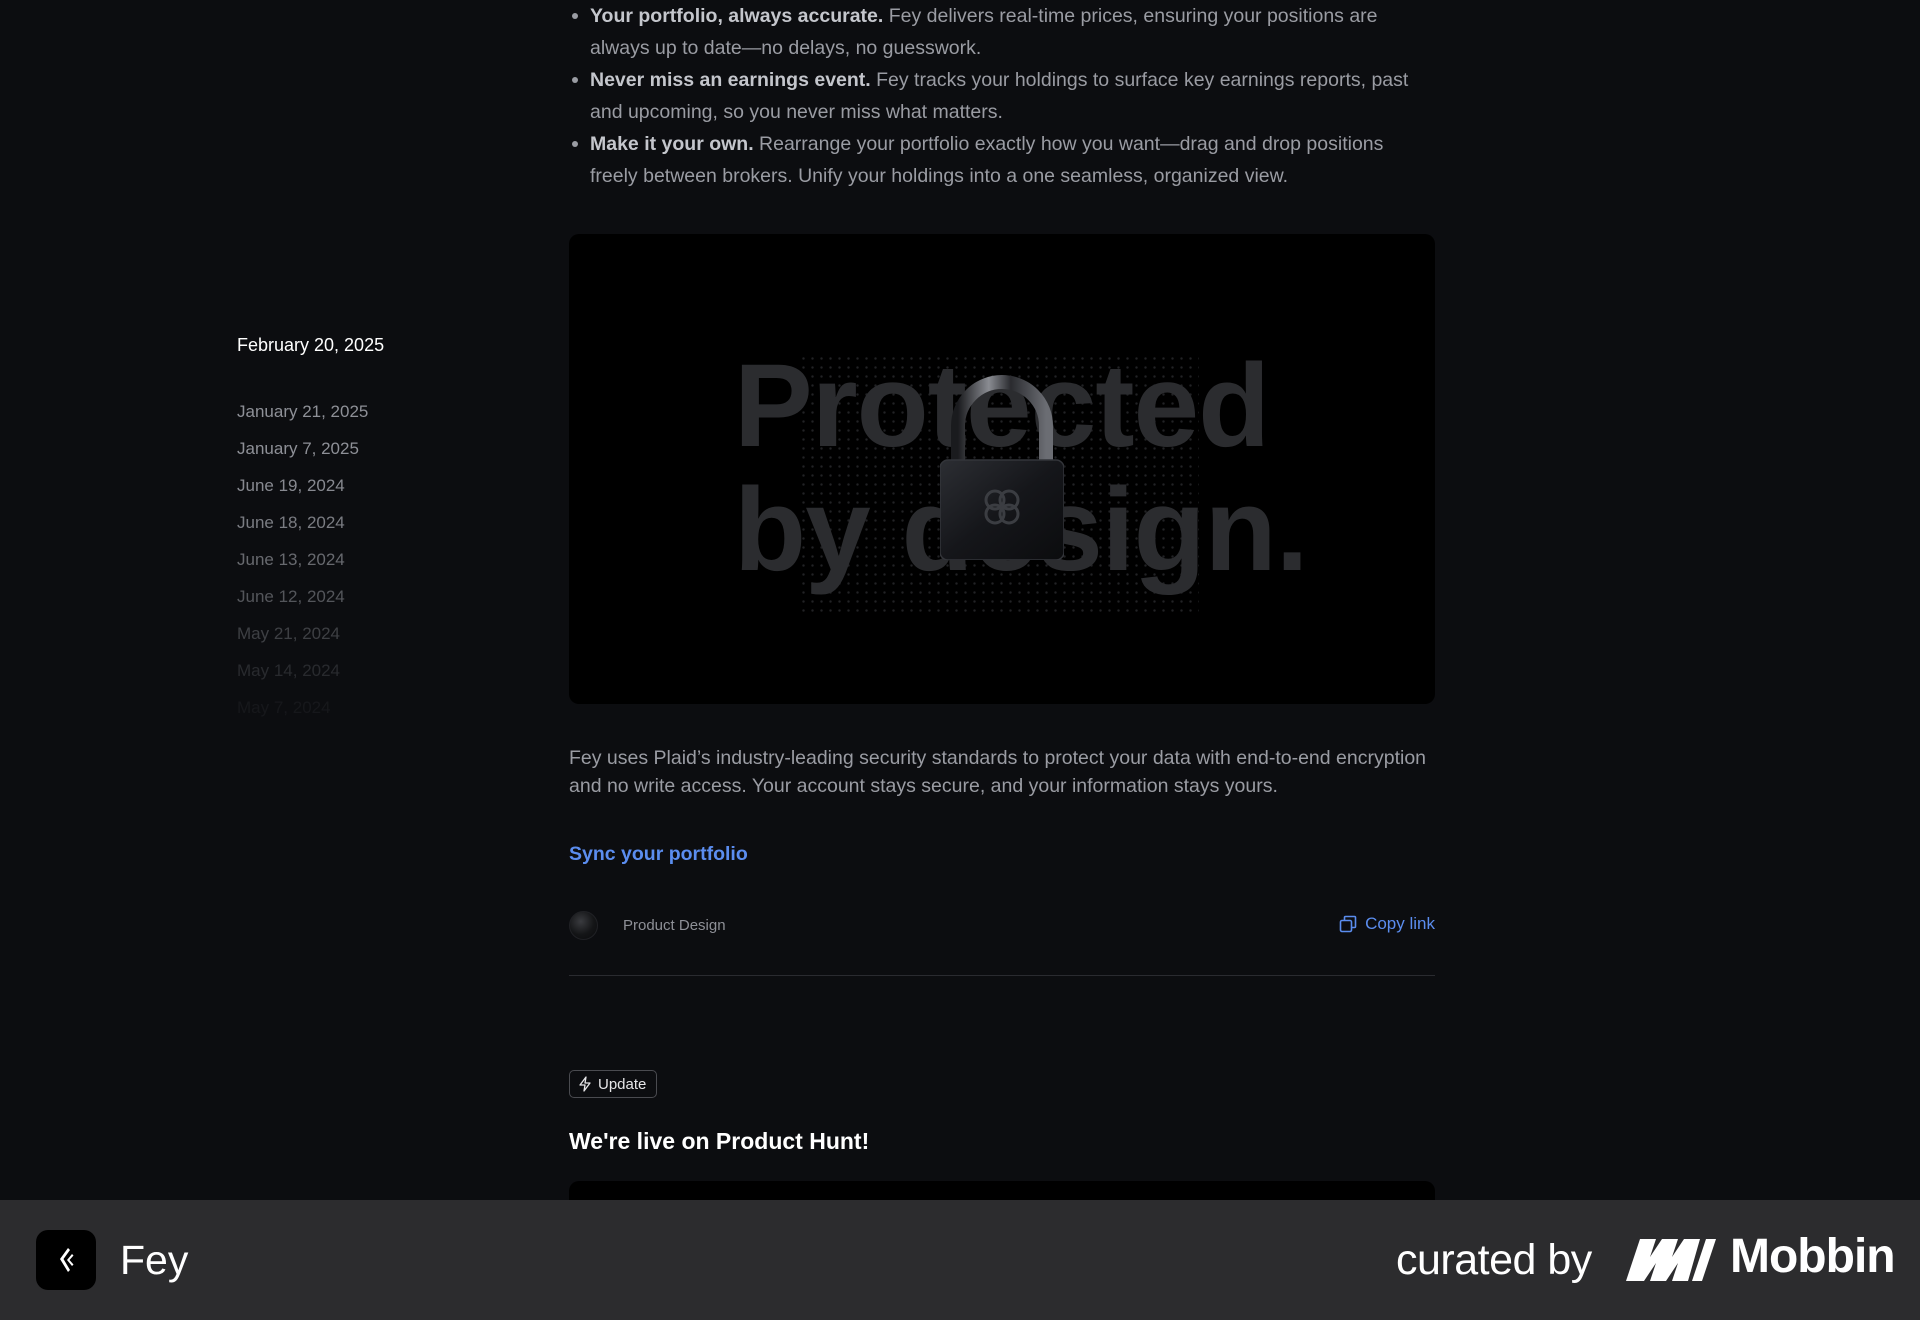  Describe the element at coordinates (672, 144) in the screenshot. I see `feature-title: Make it your own.` at that location.